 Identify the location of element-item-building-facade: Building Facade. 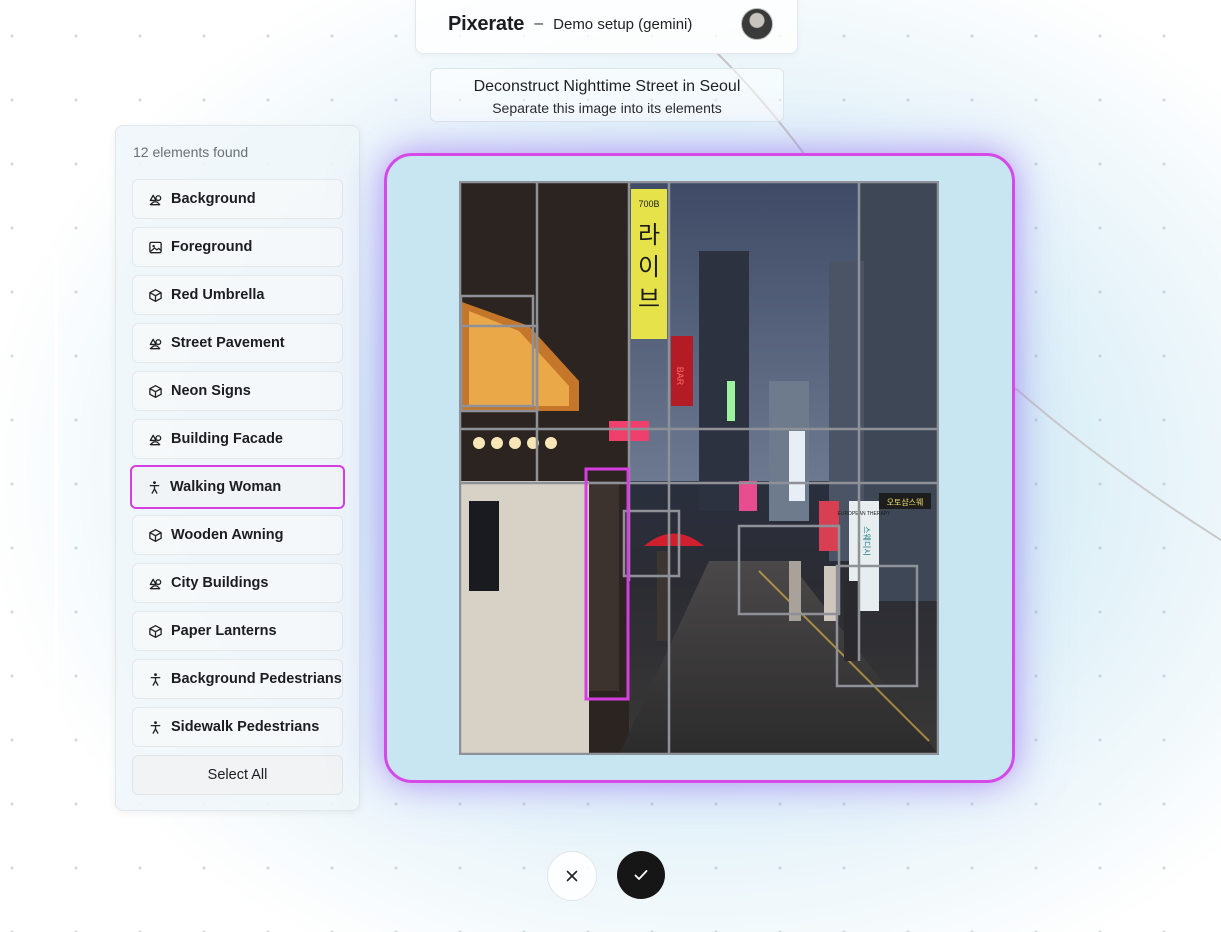
(237, 439).